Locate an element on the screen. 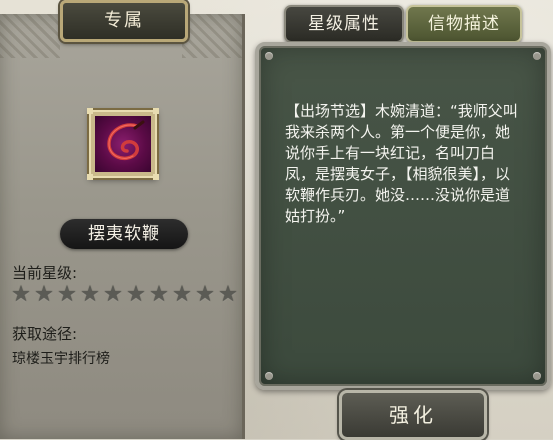 Image resolution: width=553 pixels, height=440 pixels. current-star-label: 当前星级: is located at coordinates (45, 273).